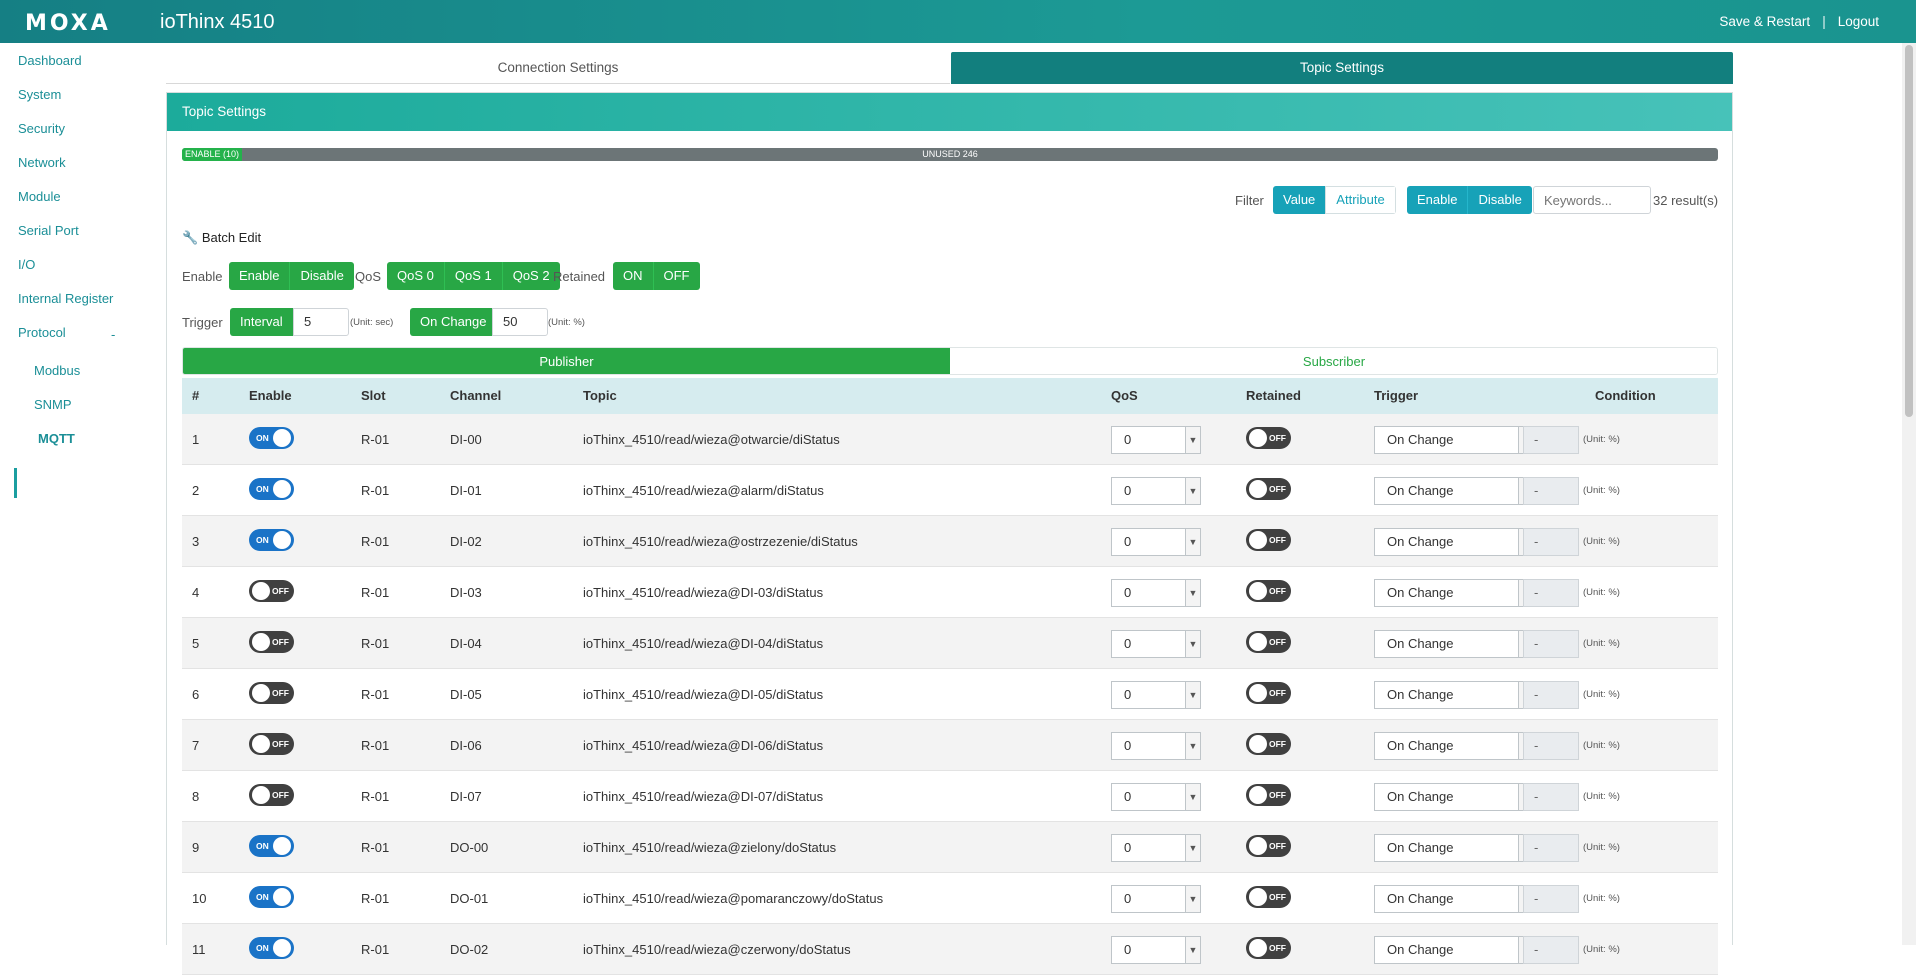  What do you see at coordinates (1299, 200) in the screenshot?
I see `filter-value-button: Value` at bounding box center [1299, 200].